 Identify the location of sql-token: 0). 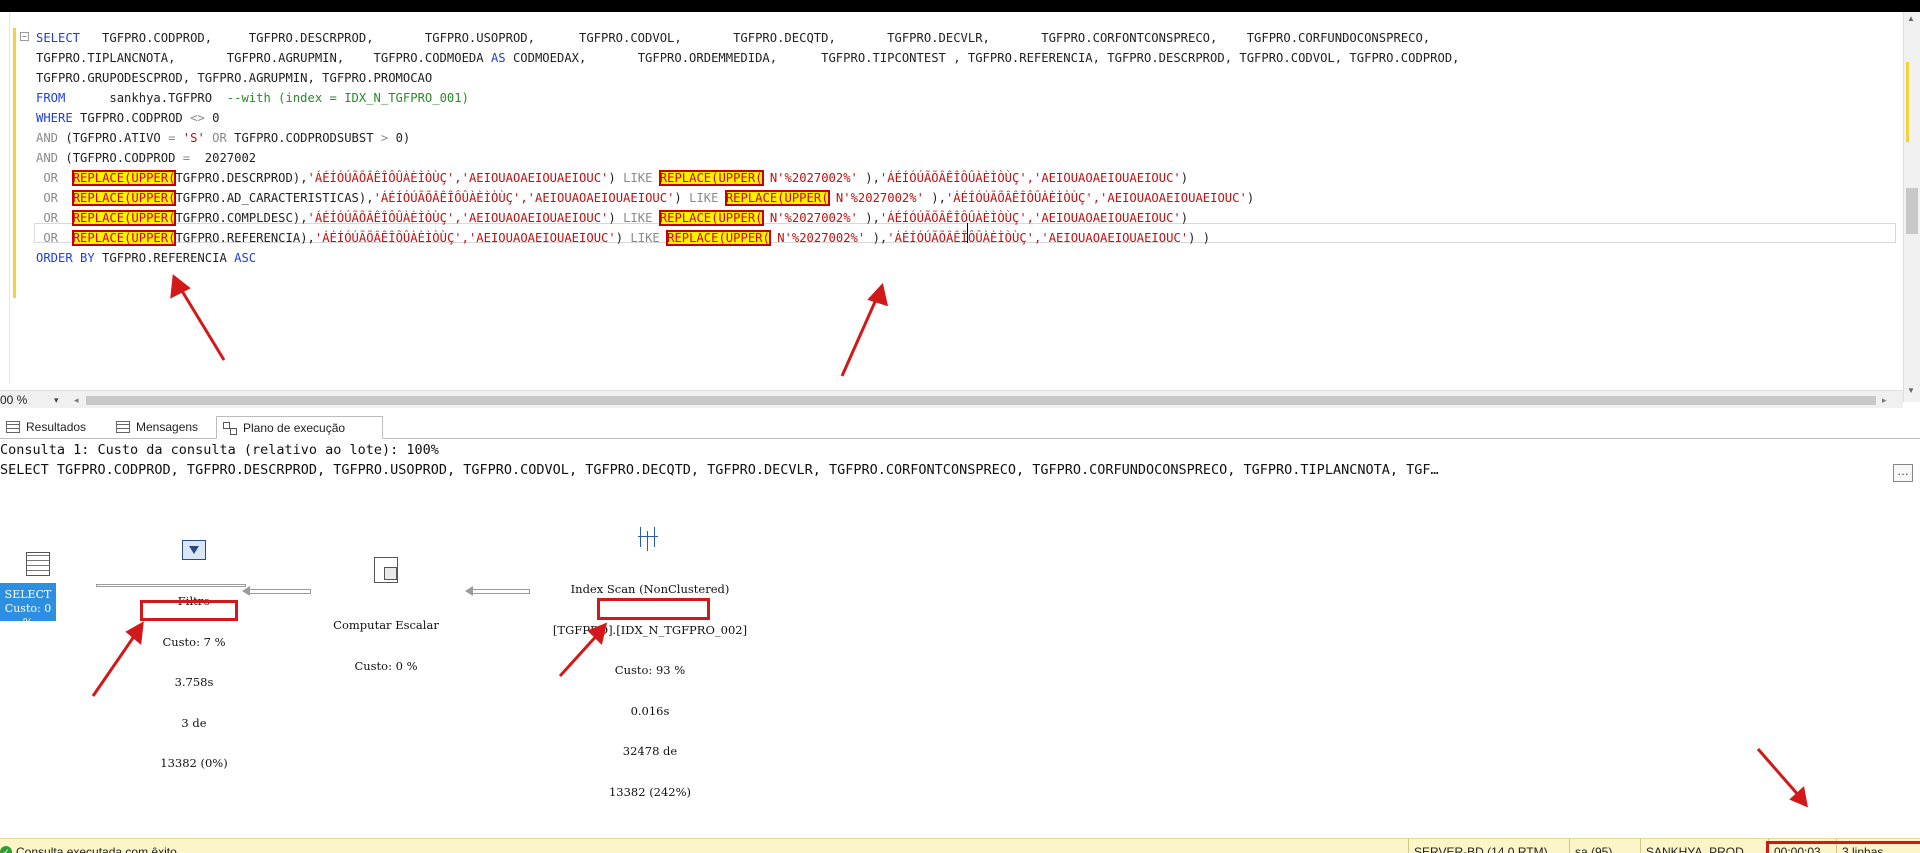
(399, 138).